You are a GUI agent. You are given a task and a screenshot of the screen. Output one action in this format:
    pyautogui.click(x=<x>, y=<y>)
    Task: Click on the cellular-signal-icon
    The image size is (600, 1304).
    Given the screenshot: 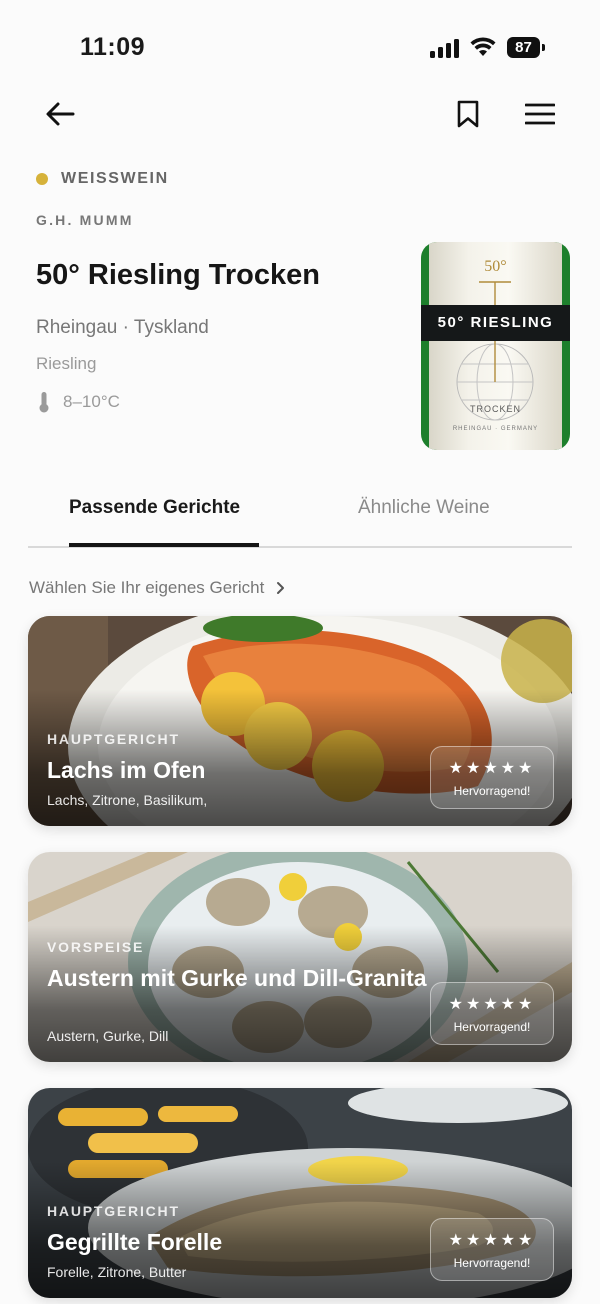 What is the action you would take?
    pyautogui.click(x=445, y=48)
    